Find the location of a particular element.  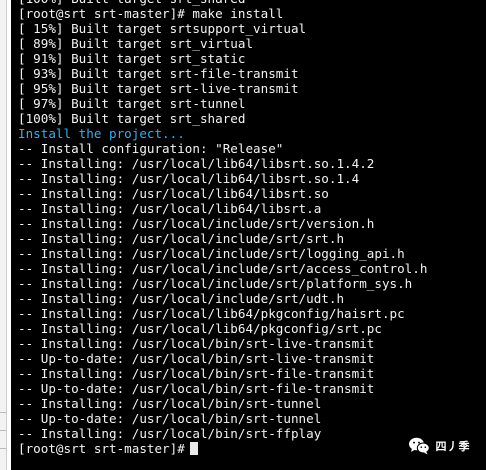

prompt-text: [root@srt srt-master]# is located at coordinates (101, 448).